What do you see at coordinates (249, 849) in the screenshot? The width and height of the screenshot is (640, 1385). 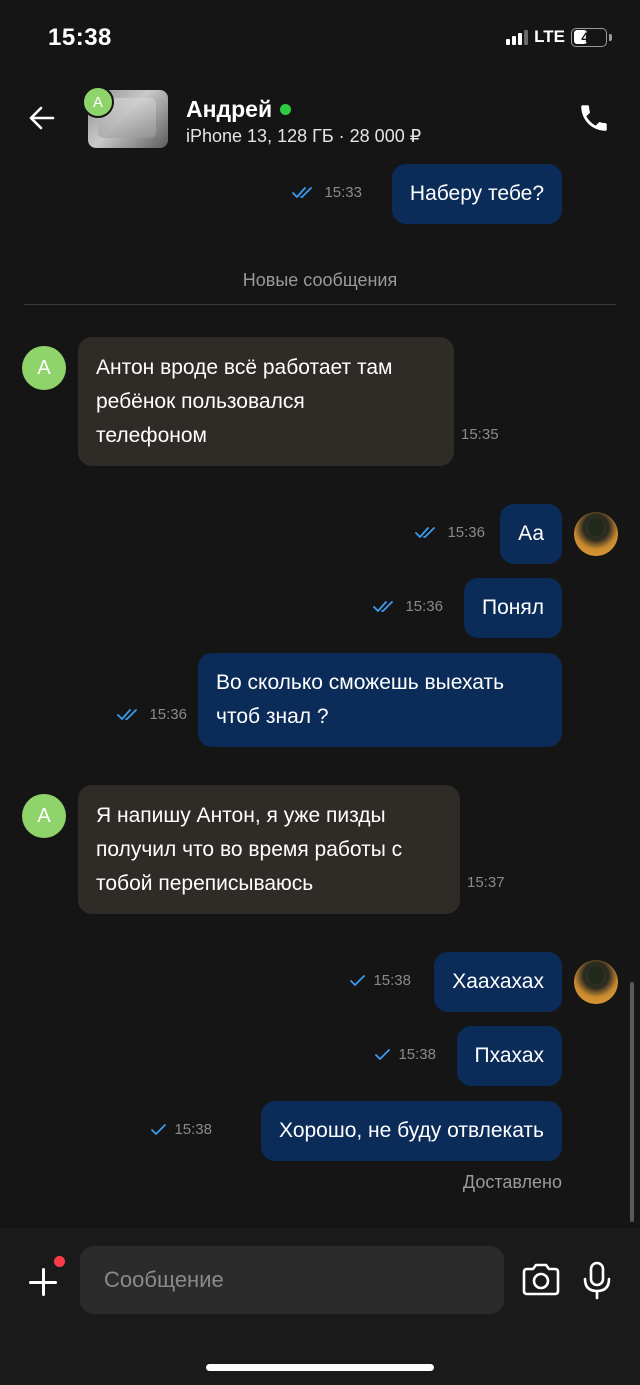 I see `message-line: получил что во время работы с` at bounding box center [249, 849].